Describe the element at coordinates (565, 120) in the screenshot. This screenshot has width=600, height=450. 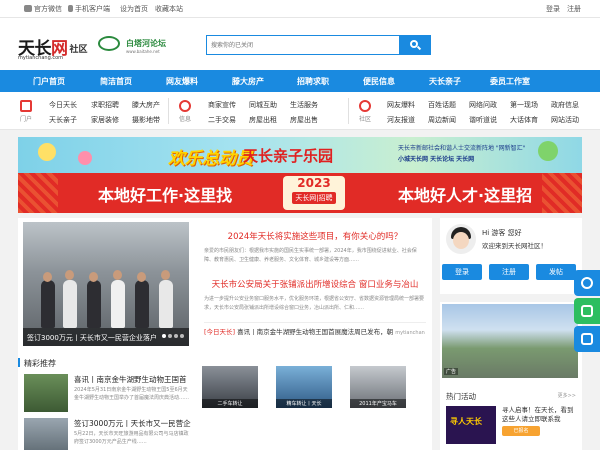
I see `subnav-link: 网站活动` at that location.